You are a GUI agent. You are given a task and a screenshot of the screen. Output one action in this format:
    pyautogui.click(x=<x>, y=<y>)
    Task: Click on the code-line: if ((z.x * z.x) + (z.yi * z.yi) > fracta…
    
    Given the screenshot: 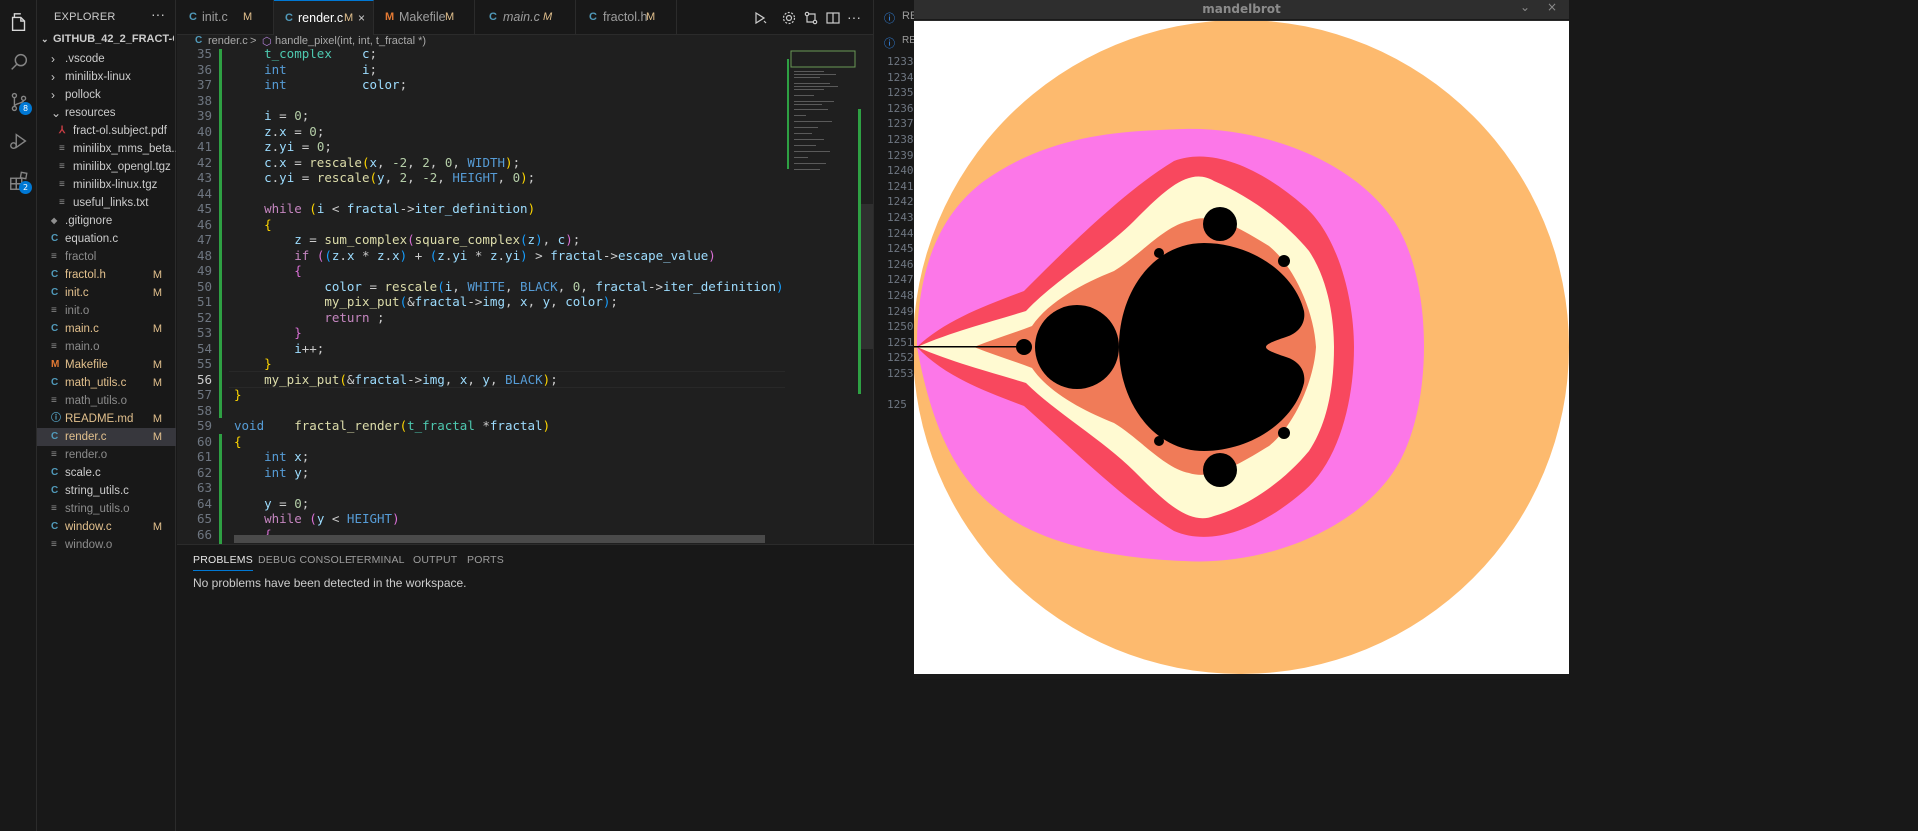 What is the action you would take?
    pyautogui.click(x=475, y=256)
    